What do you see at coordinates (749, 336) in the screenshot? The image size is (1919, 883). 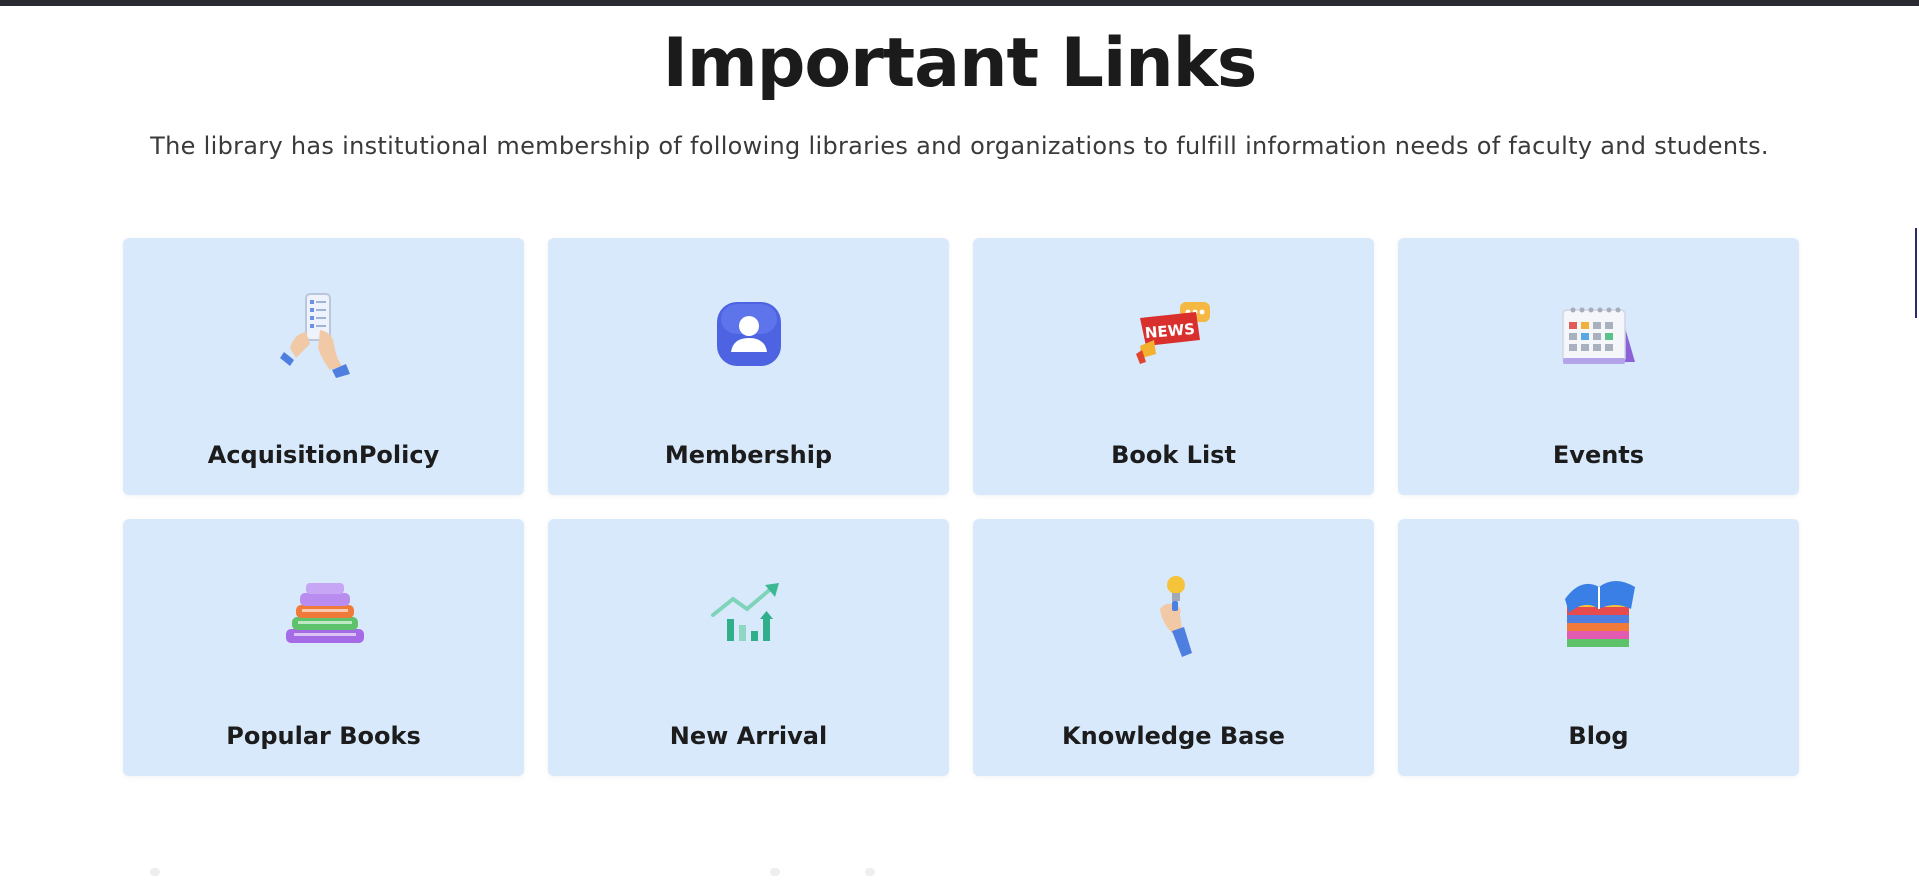 I see `user-profile-icon` at bounding box center [749, 336].